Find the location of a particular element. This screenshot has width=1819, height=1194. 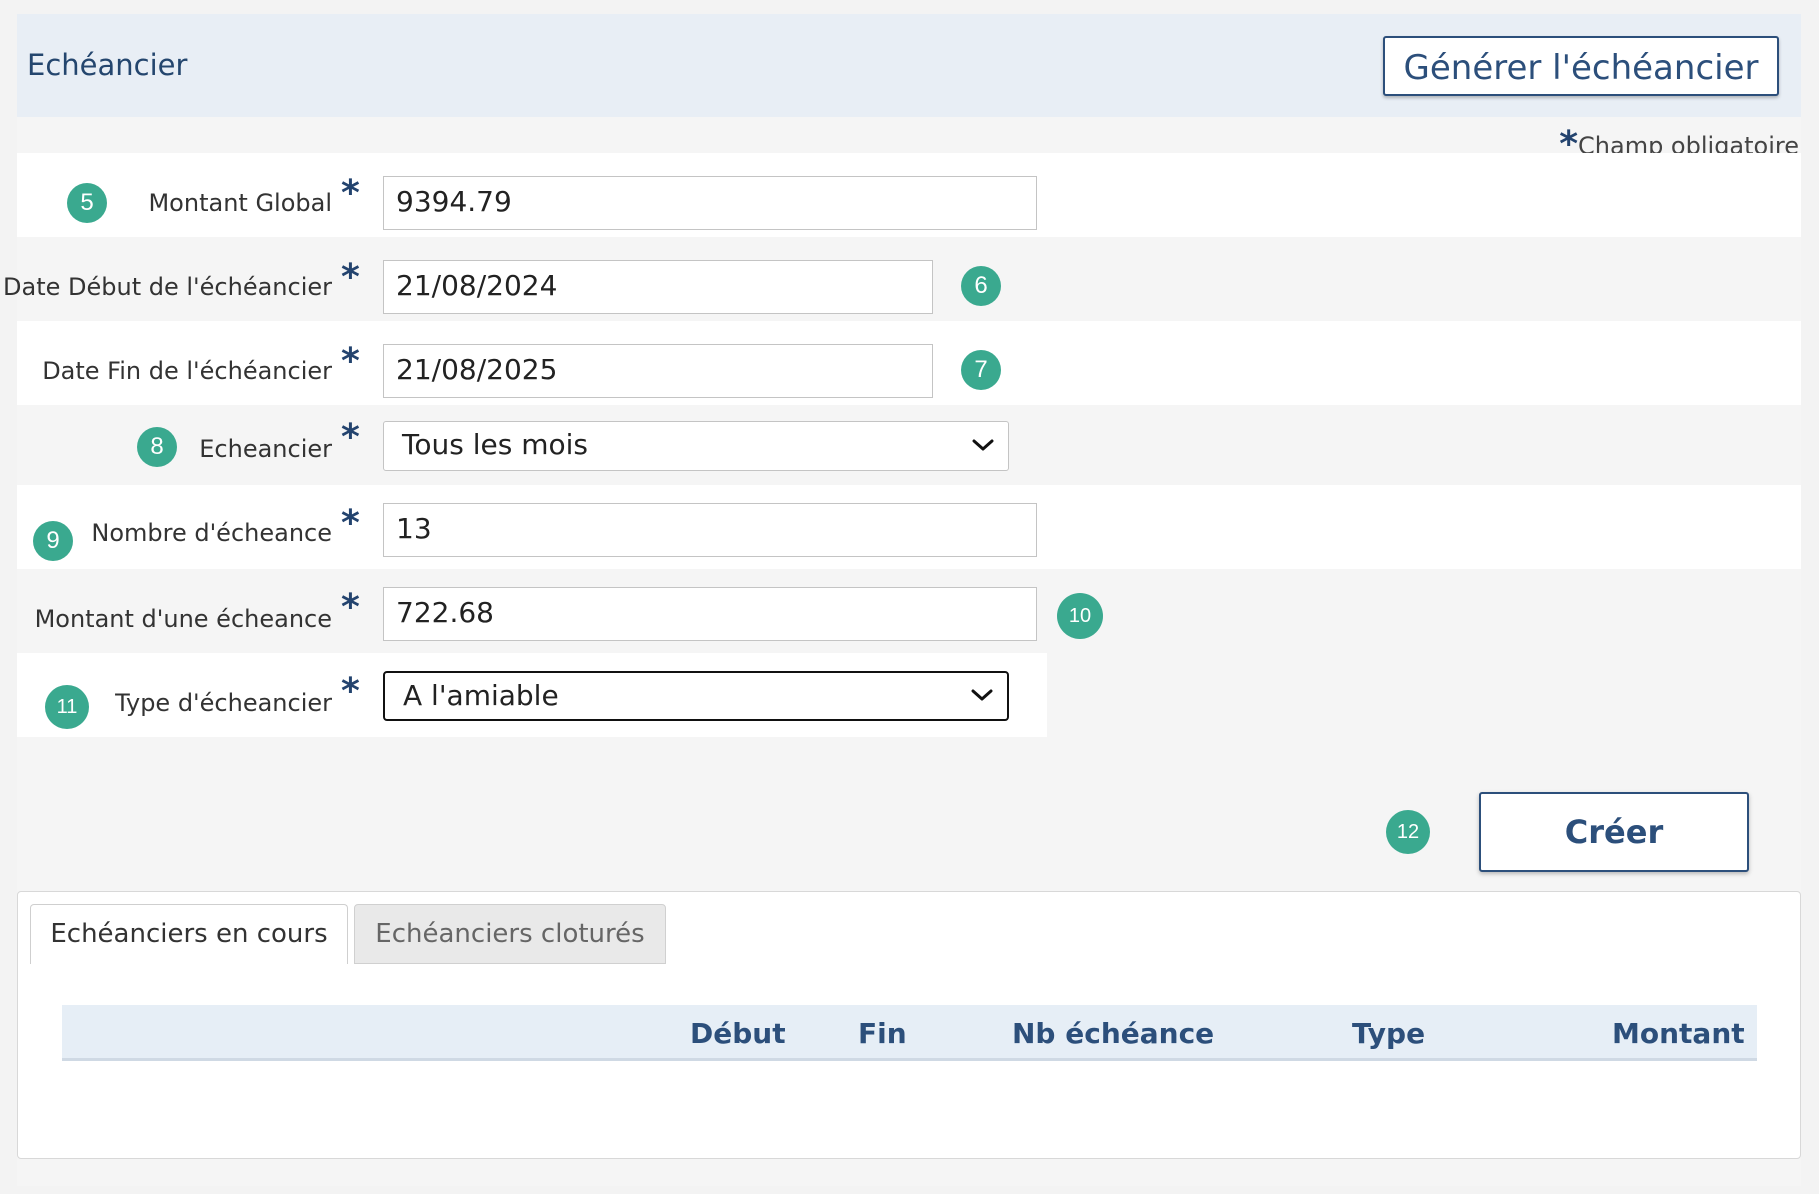

row-montant-echeance: Montant d'une écheance * 722.68 10 is located at coordinates (909, 611).